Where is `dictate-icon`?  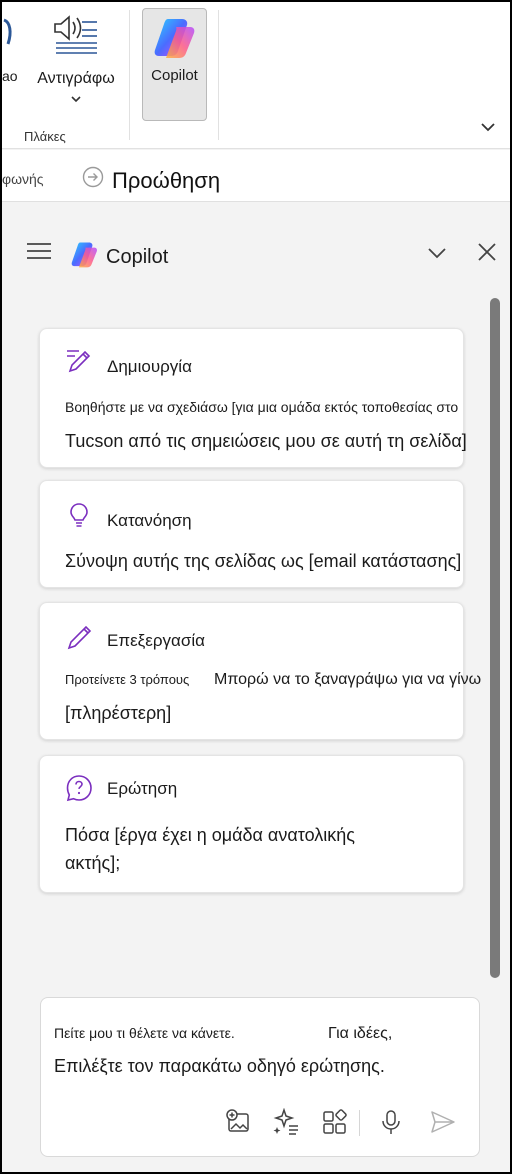 dictate-icon is located at coordinates (75, 34).